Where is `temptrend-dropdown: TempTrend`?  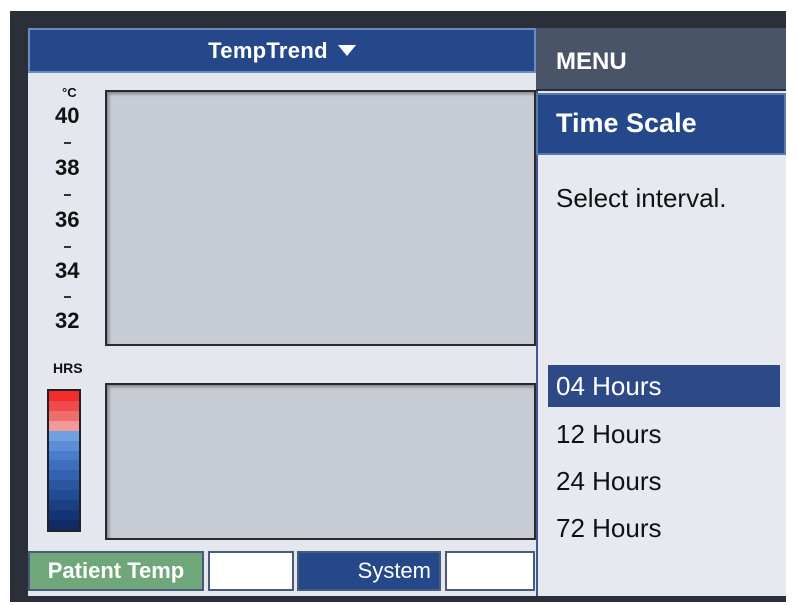
temptrend-dropdown: TempTrend is located at coordinates (282, 50).